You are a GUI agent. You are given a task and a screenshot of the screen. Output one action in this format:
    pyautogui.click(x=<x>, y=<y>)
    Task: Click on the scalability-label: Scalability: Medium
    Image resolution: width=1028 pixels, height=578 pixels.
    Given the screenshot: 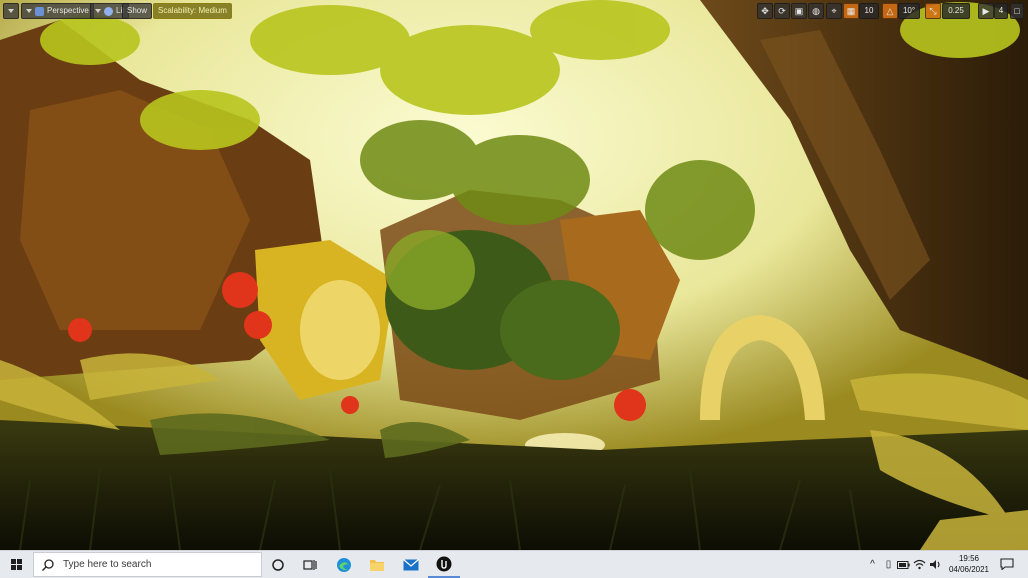 What is the action you would take?
    pyautogui.click(x=192, y=10)
    